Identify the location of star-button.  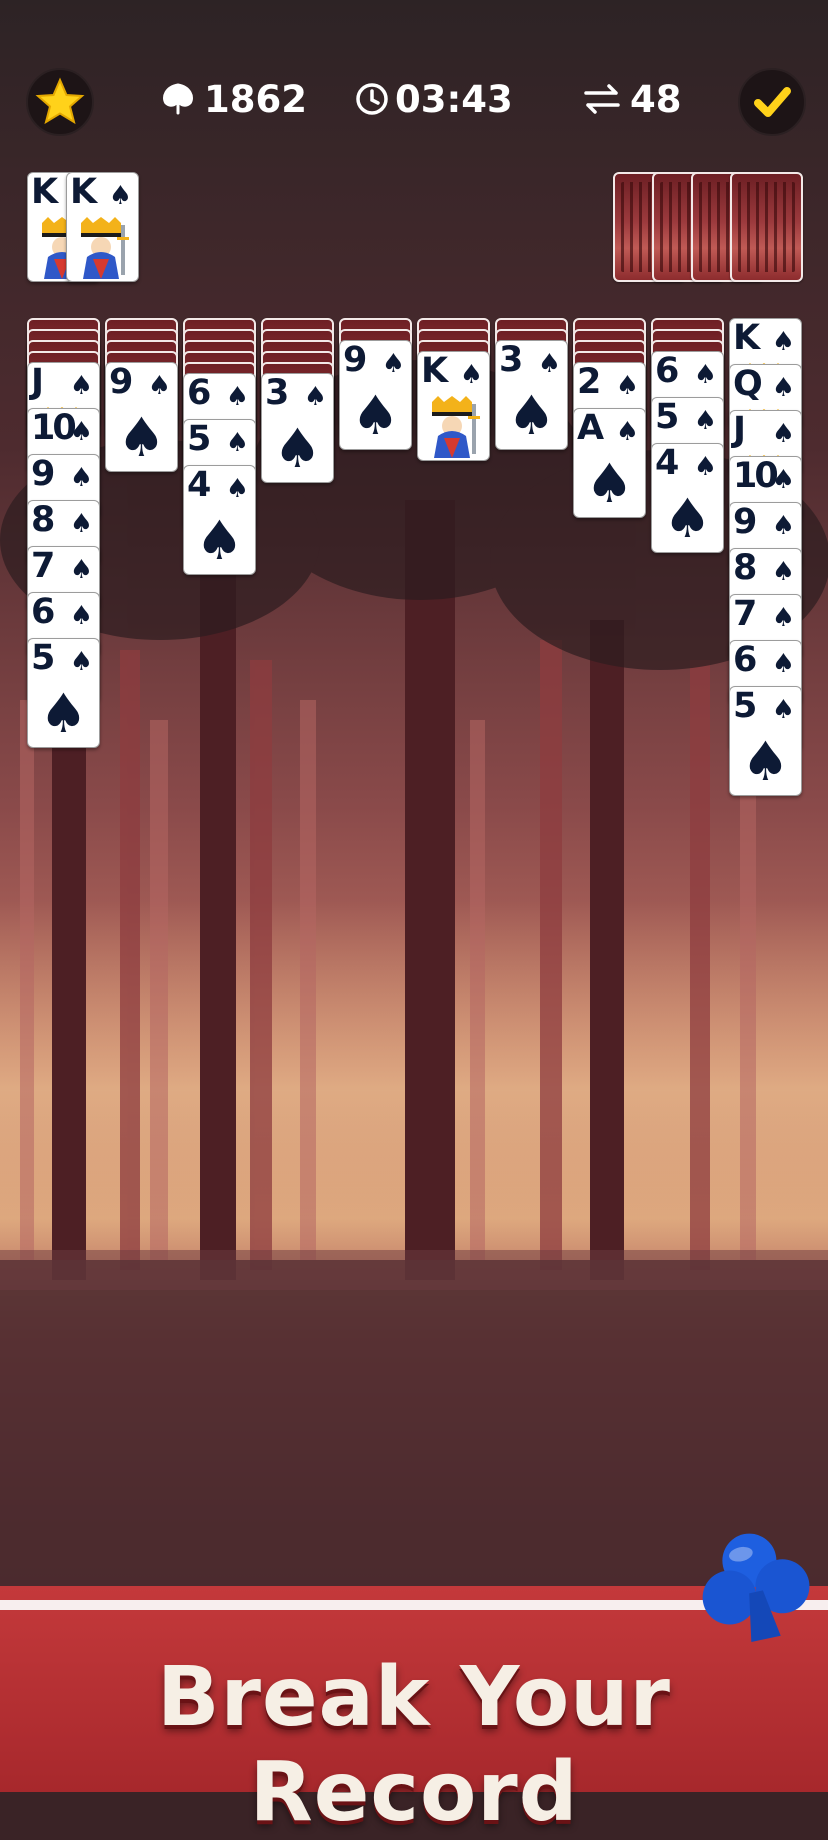
(60, 102).